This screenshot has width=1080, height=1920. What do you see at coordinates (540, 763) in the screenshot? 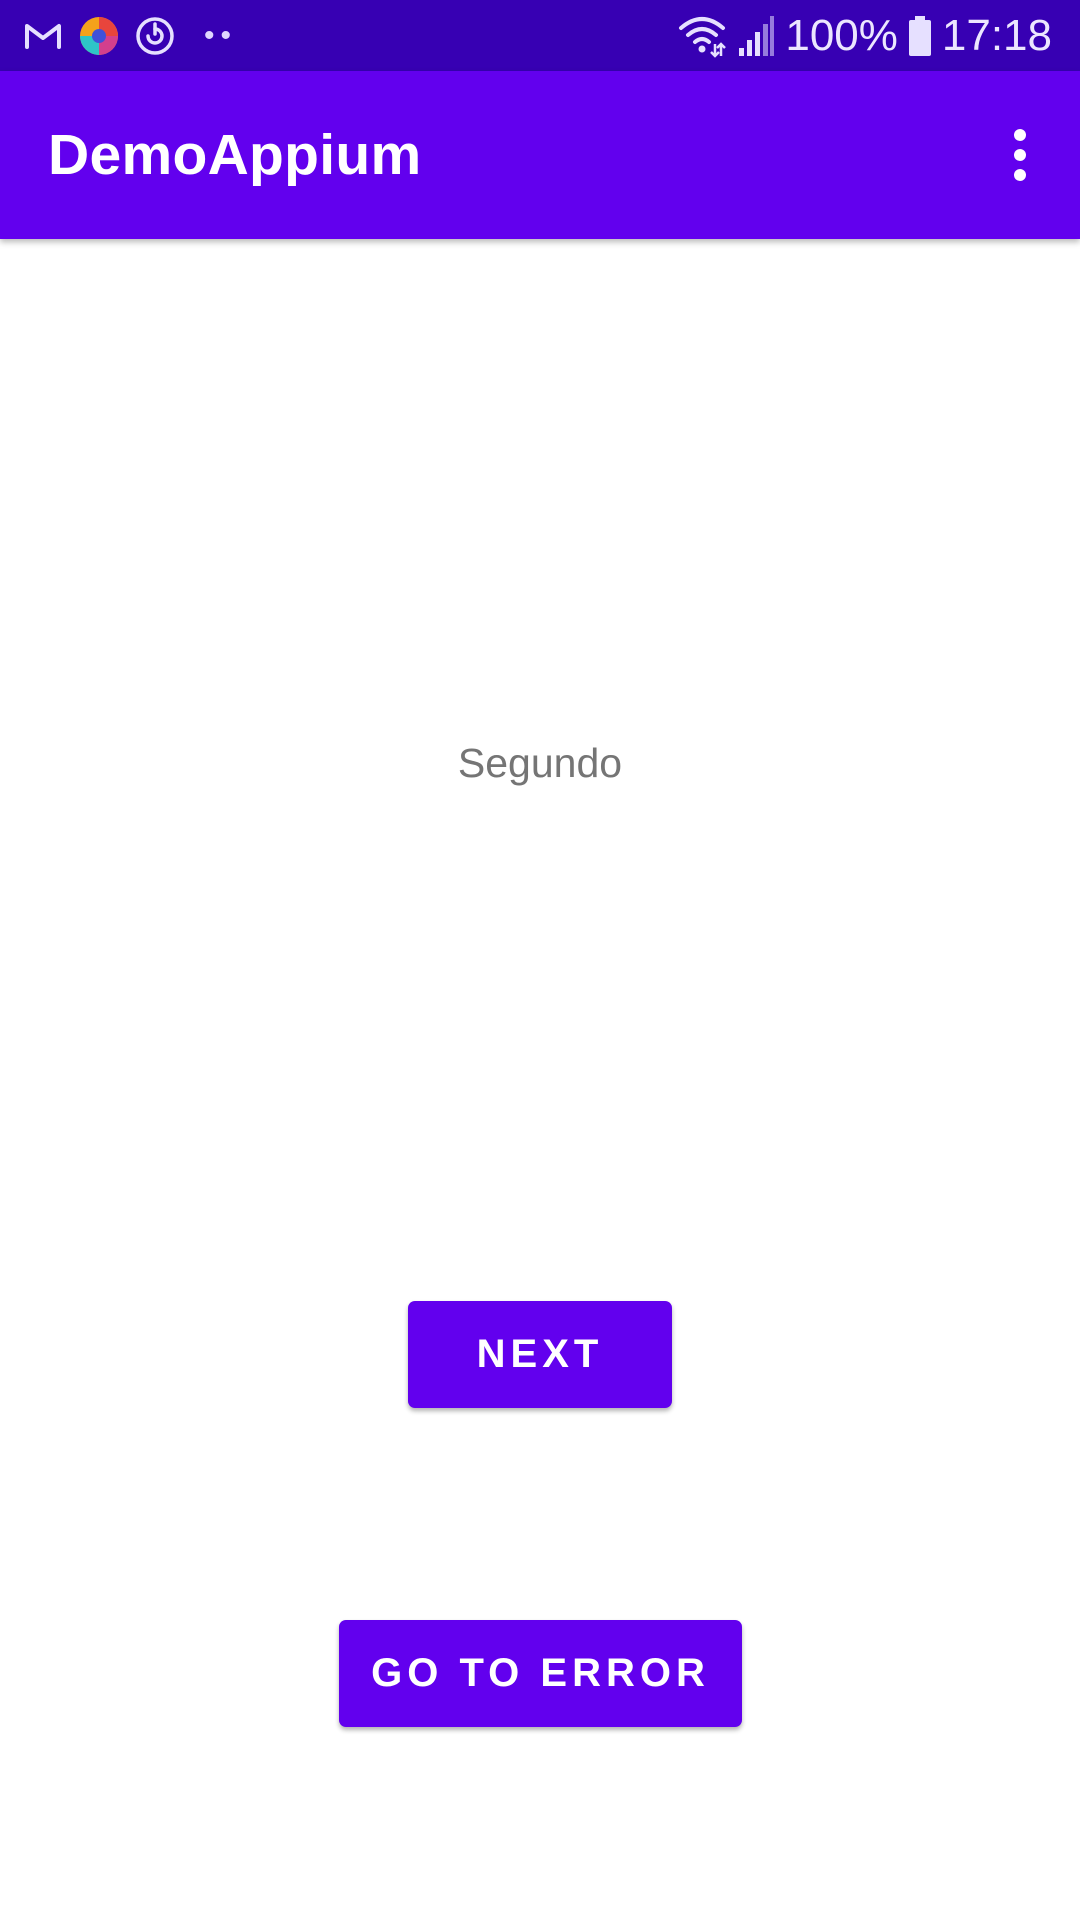
I see `page-label: Segundo` at bounding box center [540, 763].